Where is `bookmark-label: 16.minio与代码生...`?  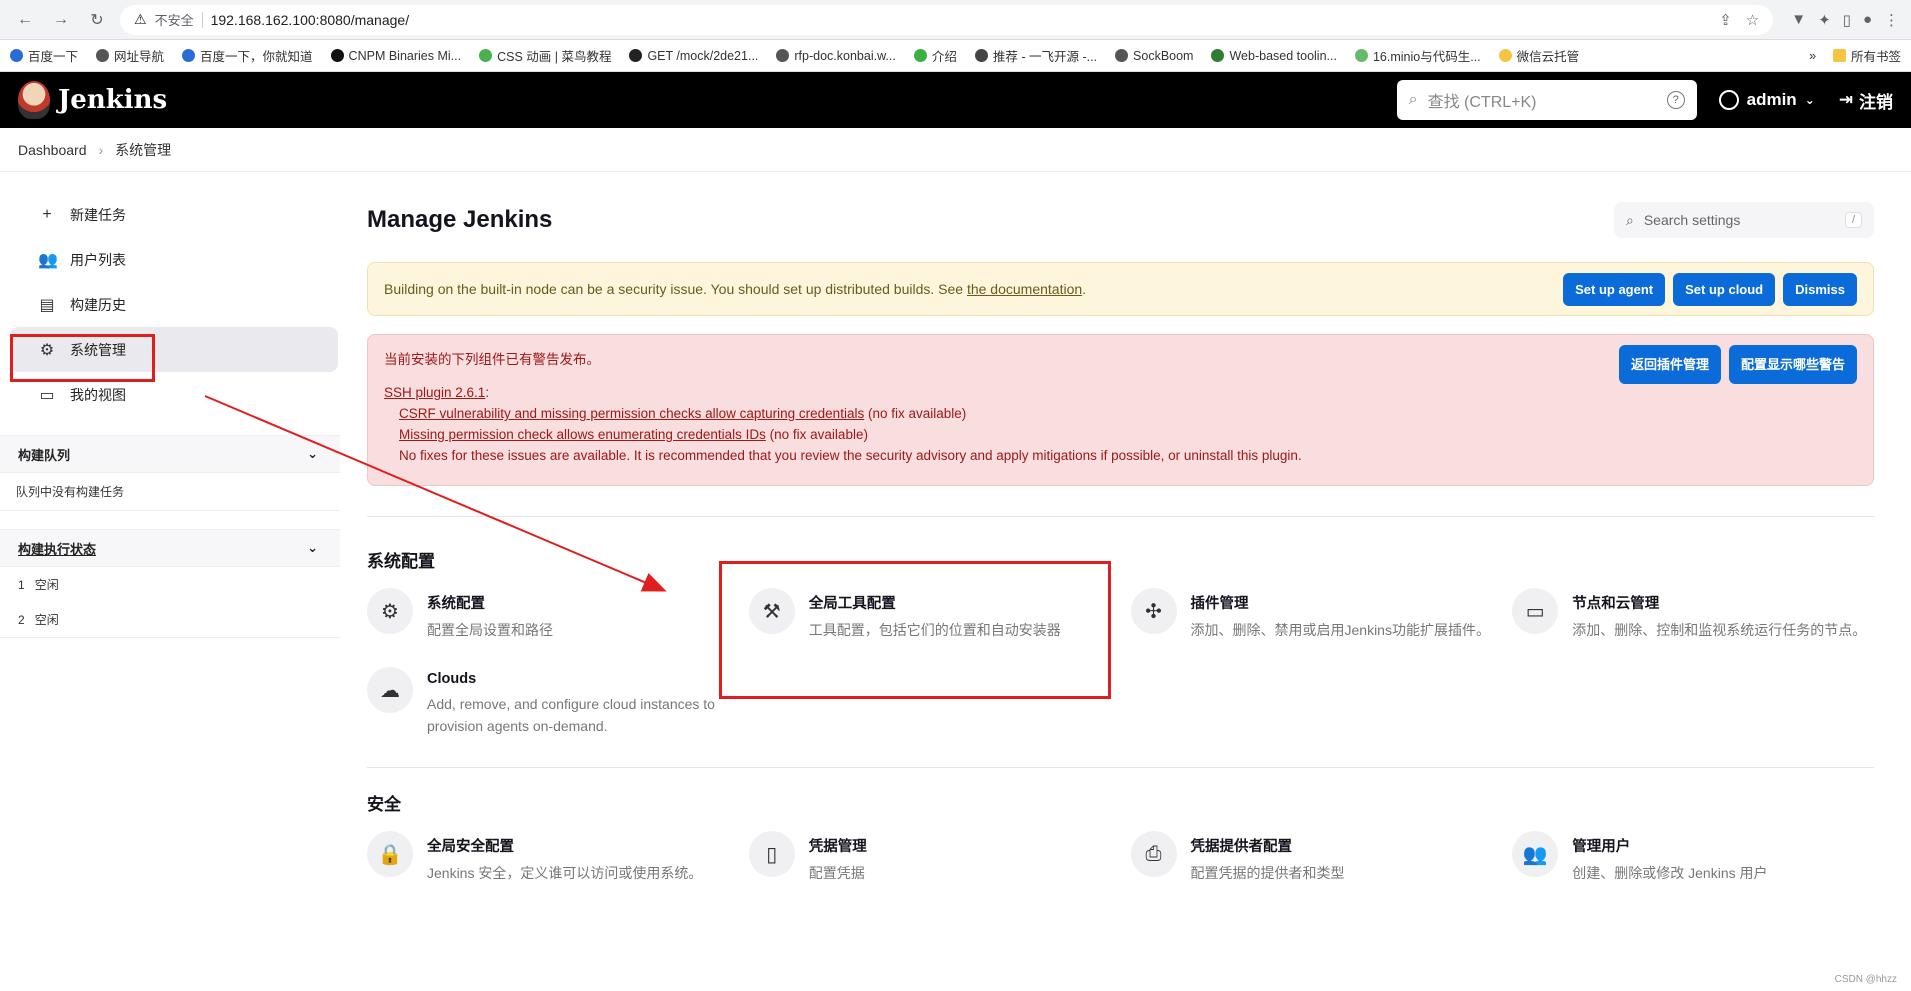 bookmark-label: 16.minio与代码生... is located at coordinates (1426, 57).